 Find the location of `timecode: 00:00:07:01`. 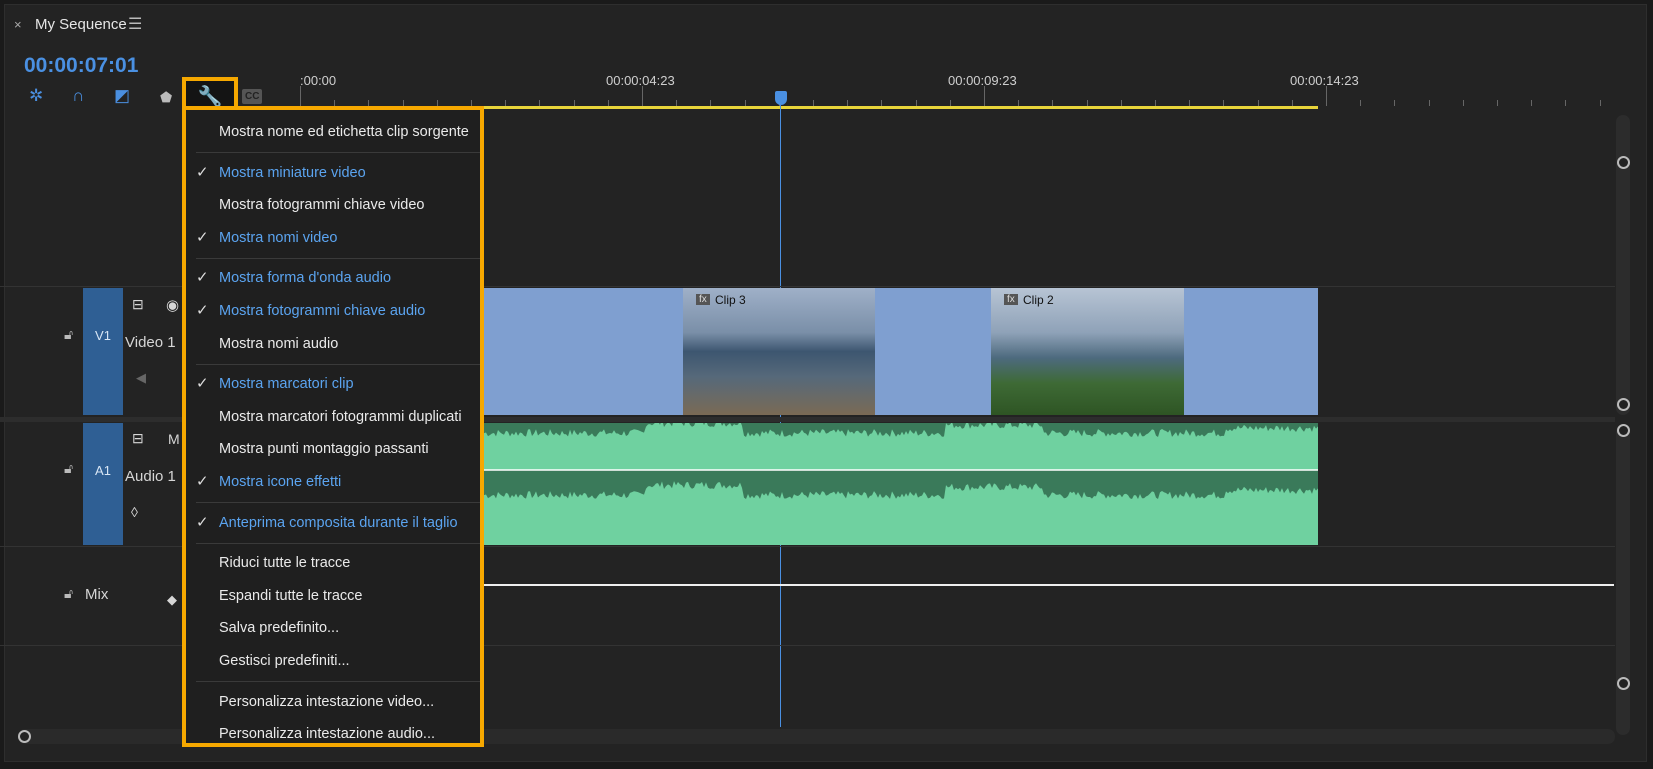

timecode: 00:00:07:01 is located at coordinates (81, 66).